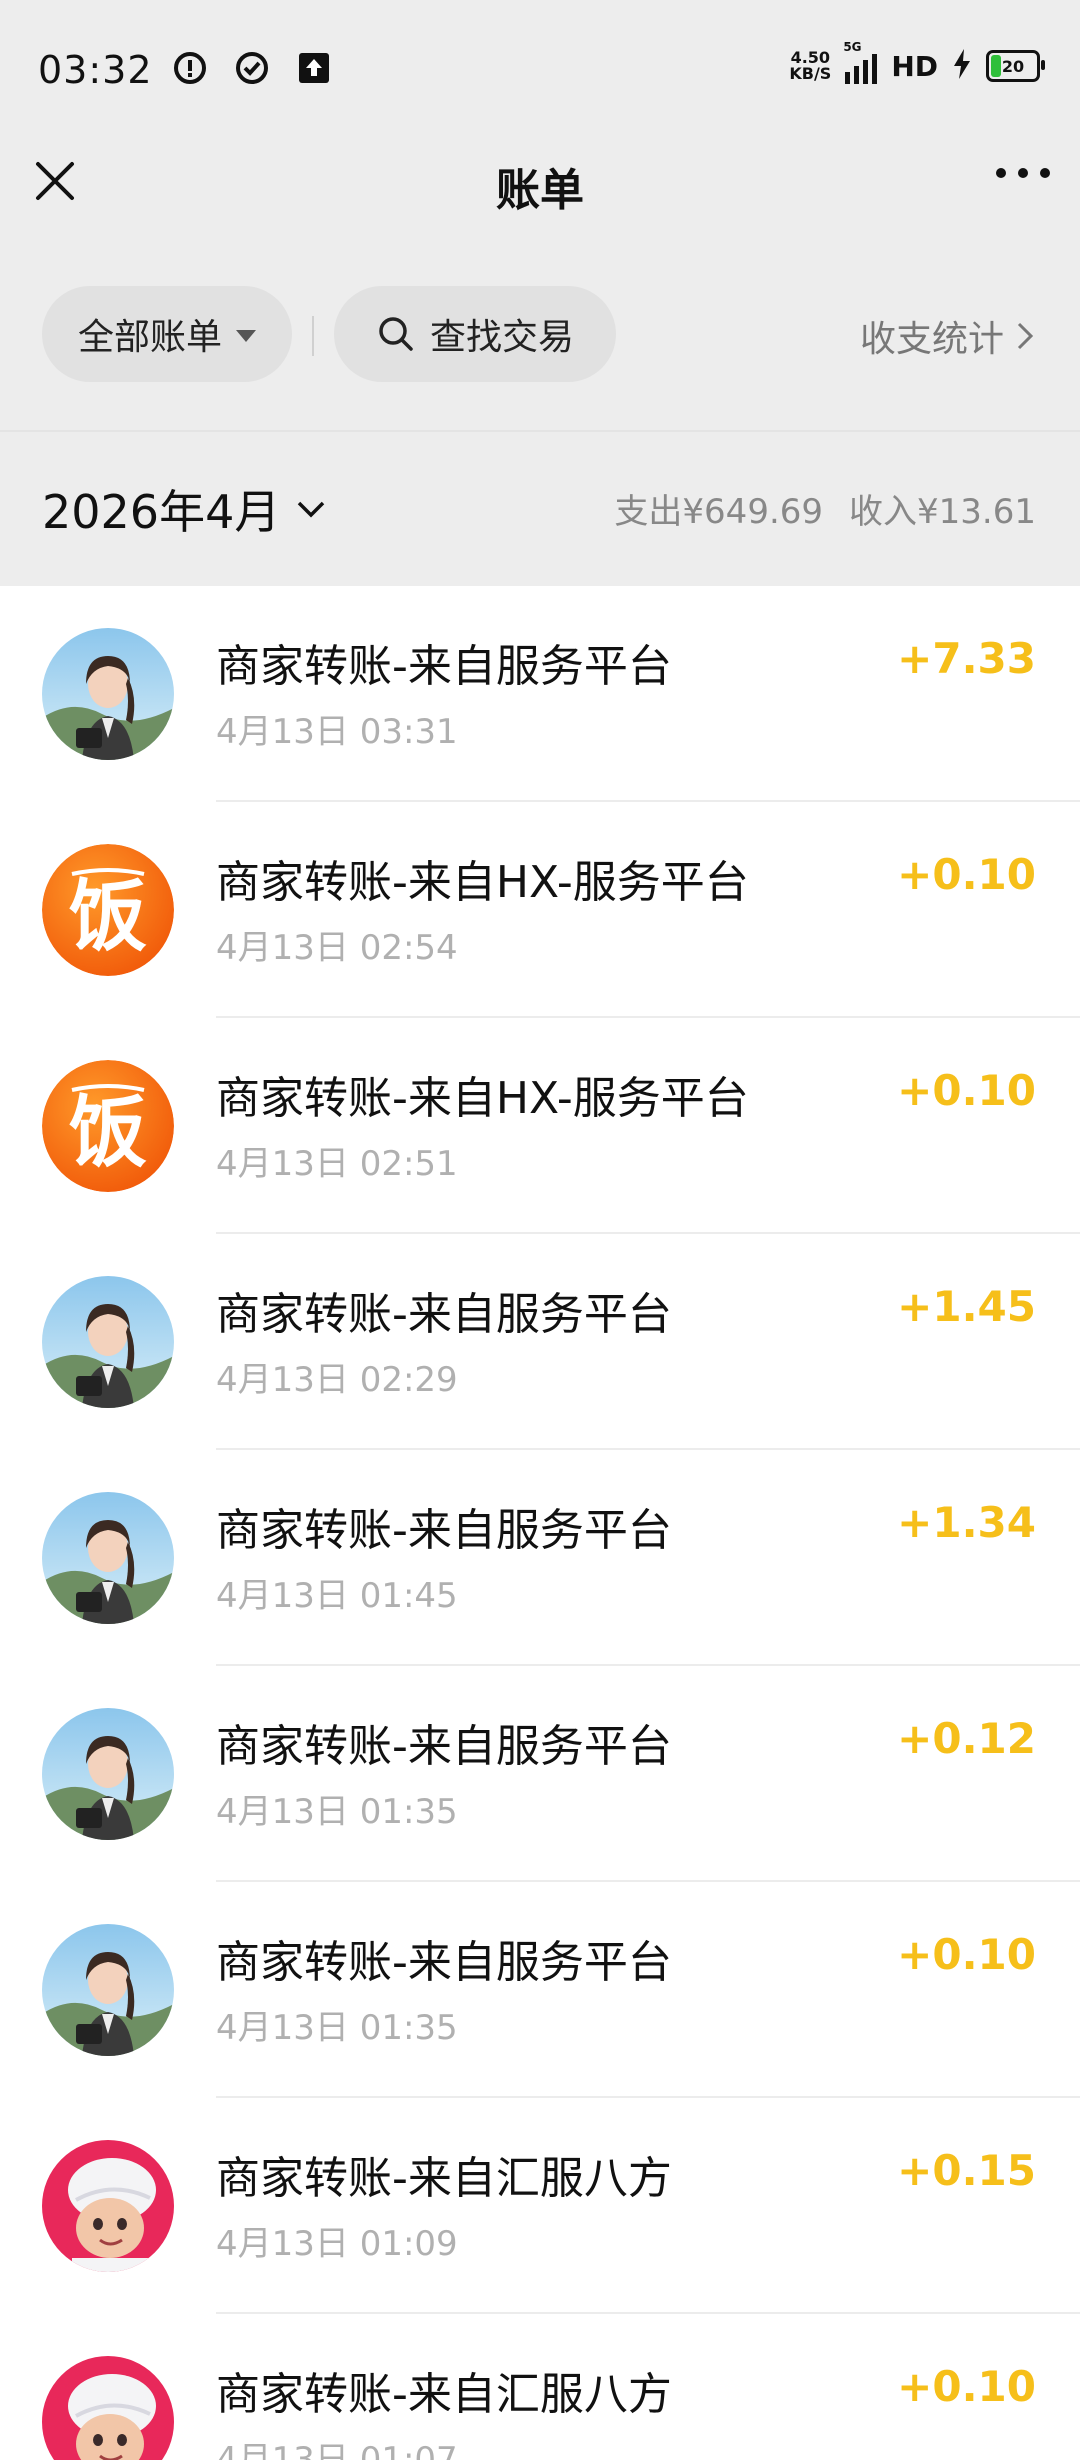  Describe the element at coordinates (942, 512) in the screenshot. I see `income-total: 收入¥13.61` at that location.